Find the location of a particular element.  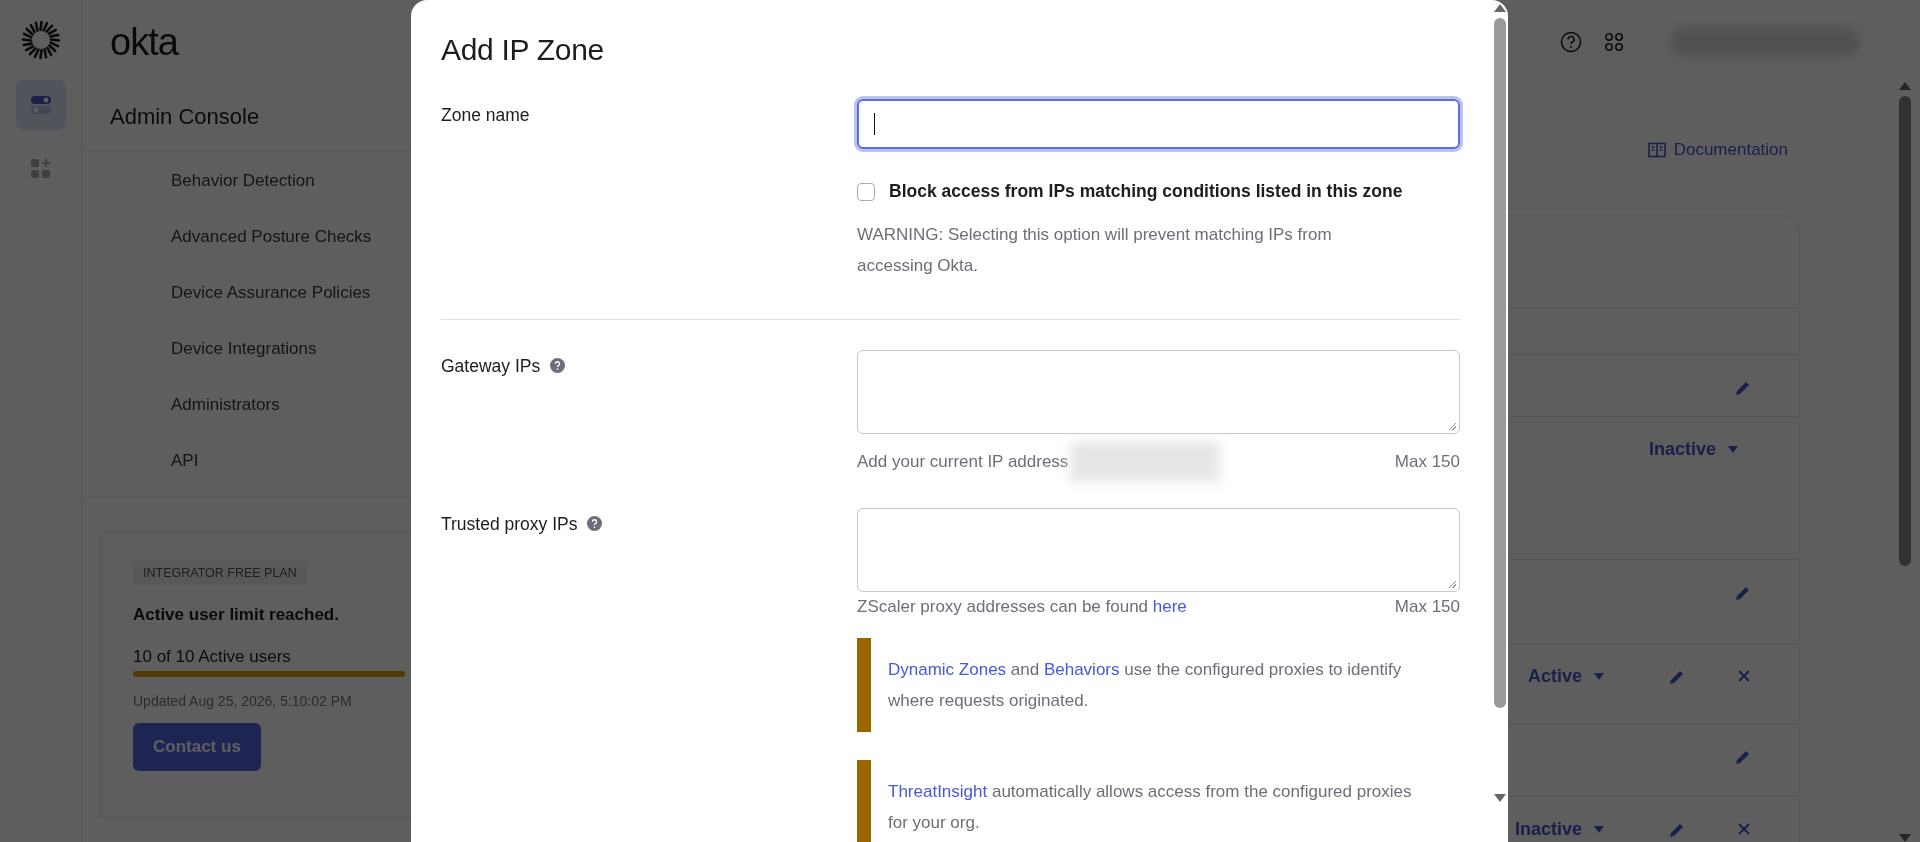

callout-text: ThreatInsight automatically allows access from the configured proxies for your org. is located at coordinates (1150, 807).